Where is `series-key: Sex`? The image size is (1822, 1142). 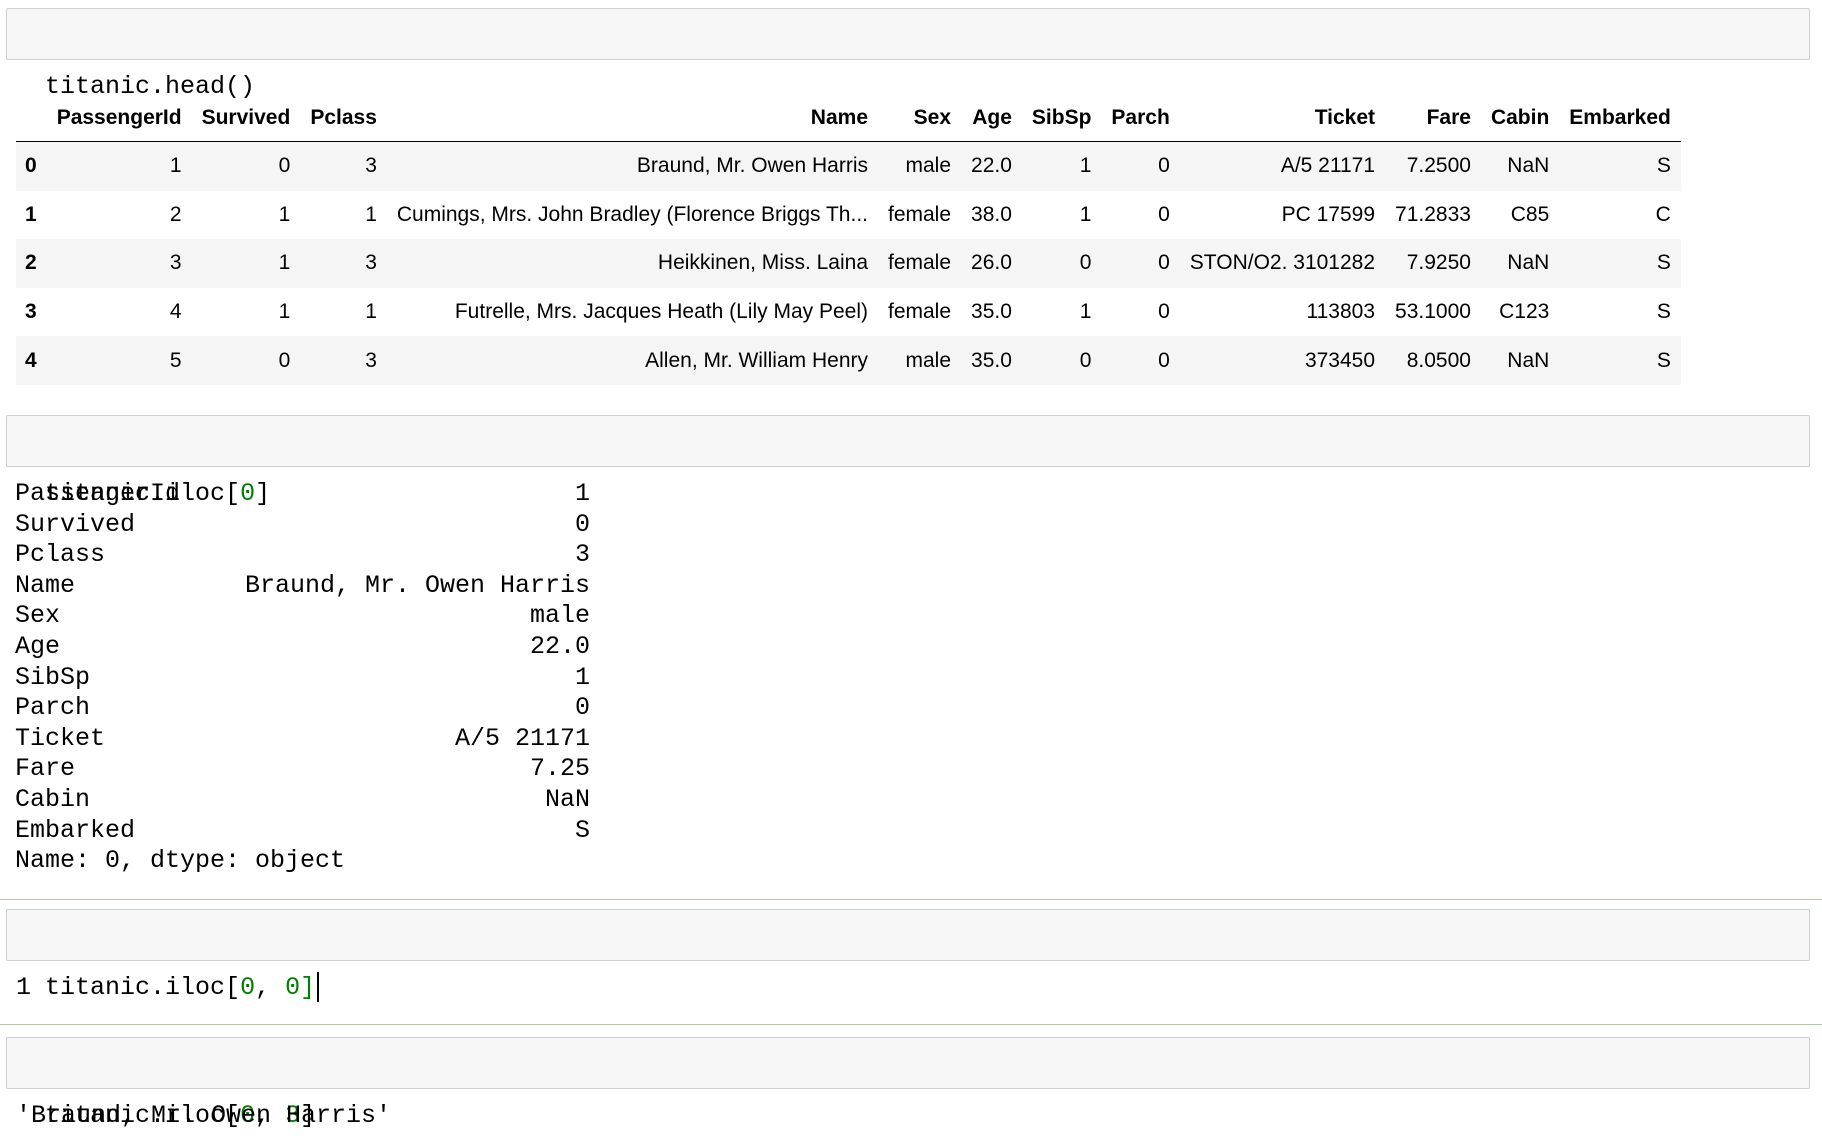 series-key: Sex is located at coordinates (38, 616).